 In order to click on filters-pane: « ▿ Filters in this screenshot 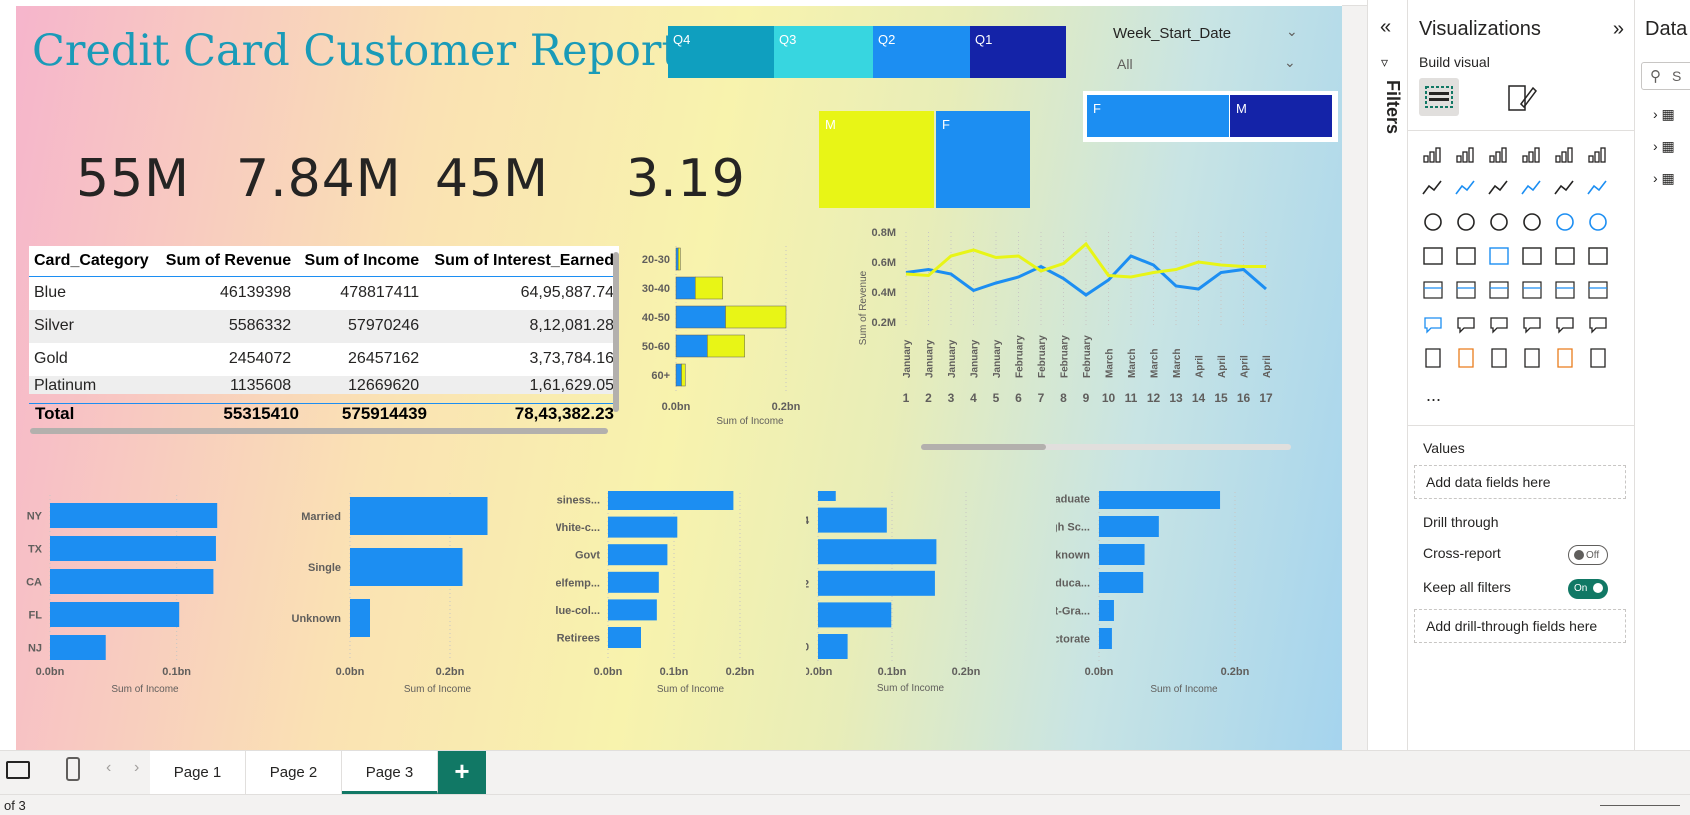, I will do `click(1387, 375)`.